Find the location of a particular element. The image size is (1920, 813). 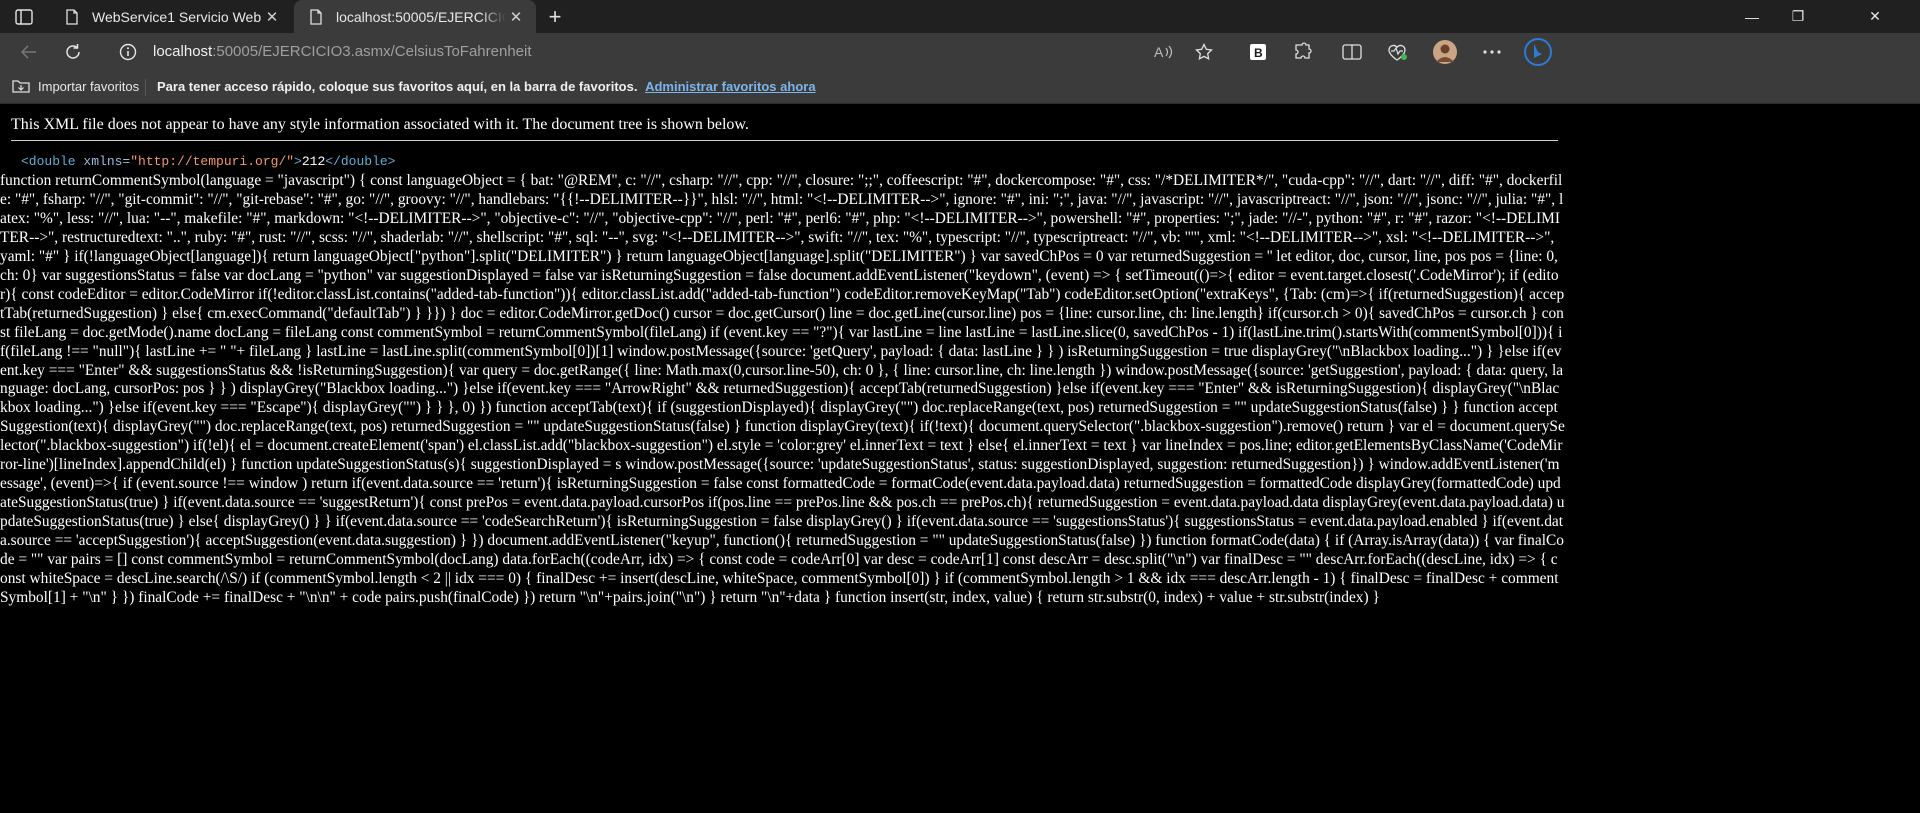

tab-title: WebService1 Servicio Web is located at coordinates (177, 16).